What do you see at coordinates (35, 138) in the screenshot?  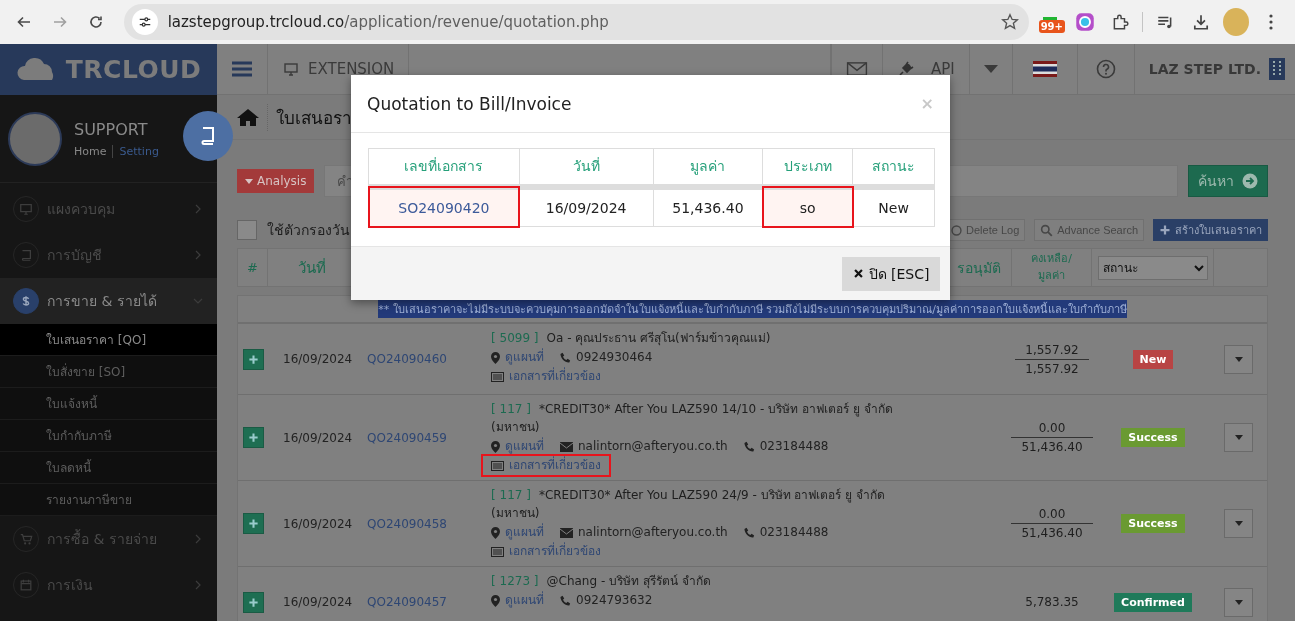 I see `user-avatar` at bounding box center [35, 138].